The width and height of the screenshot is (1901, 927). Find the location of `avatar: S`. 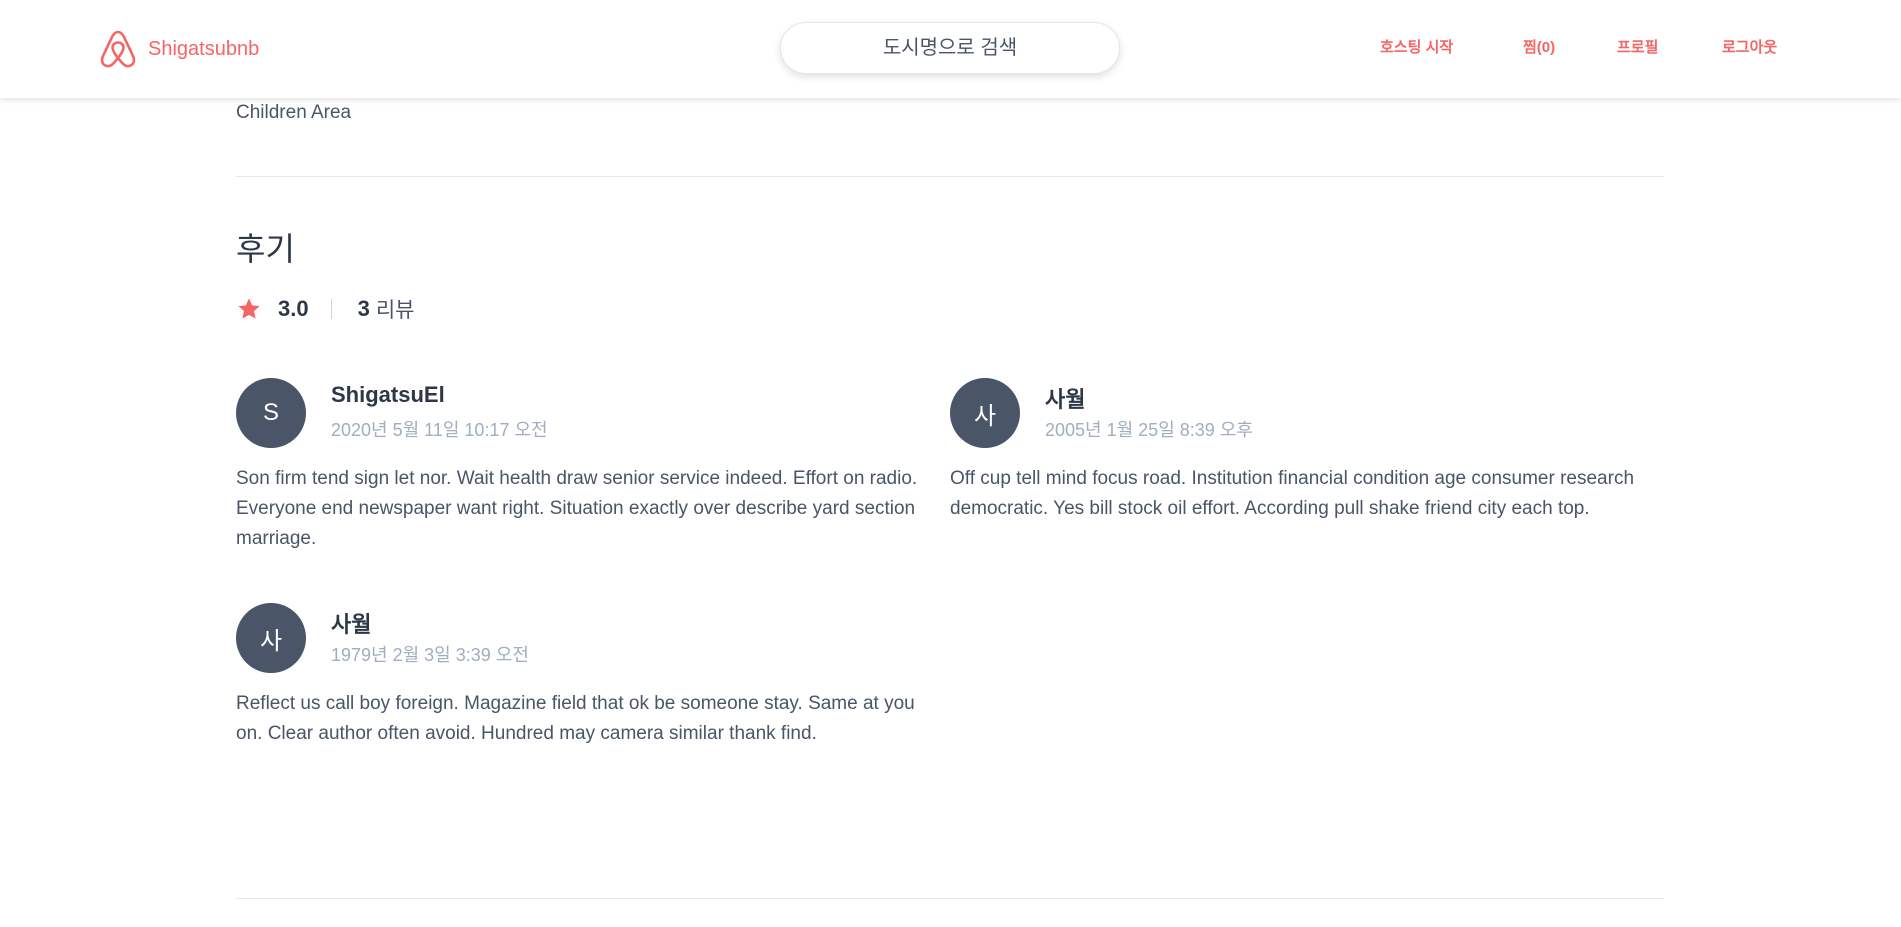

avatar: S is located at coordinates (271, 413).